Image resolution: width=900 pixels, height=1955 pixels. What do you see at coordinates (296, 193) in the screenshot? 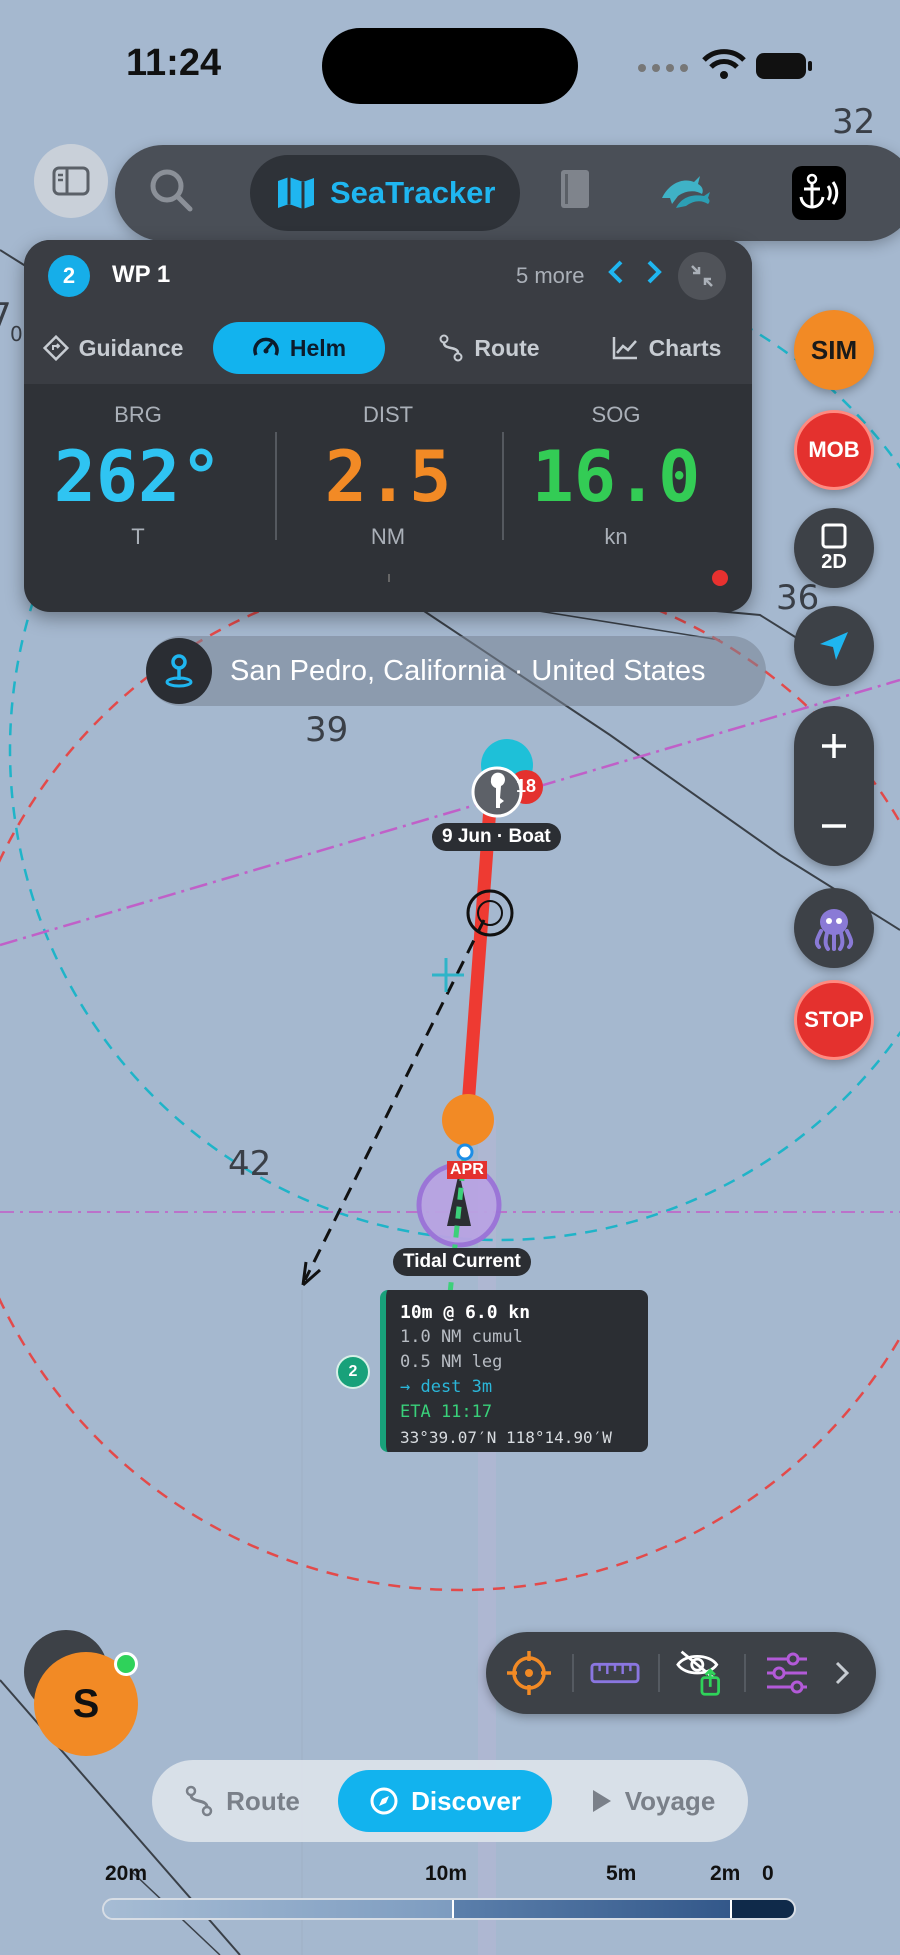
I see `map-icon` at bounding box center [296, 193].